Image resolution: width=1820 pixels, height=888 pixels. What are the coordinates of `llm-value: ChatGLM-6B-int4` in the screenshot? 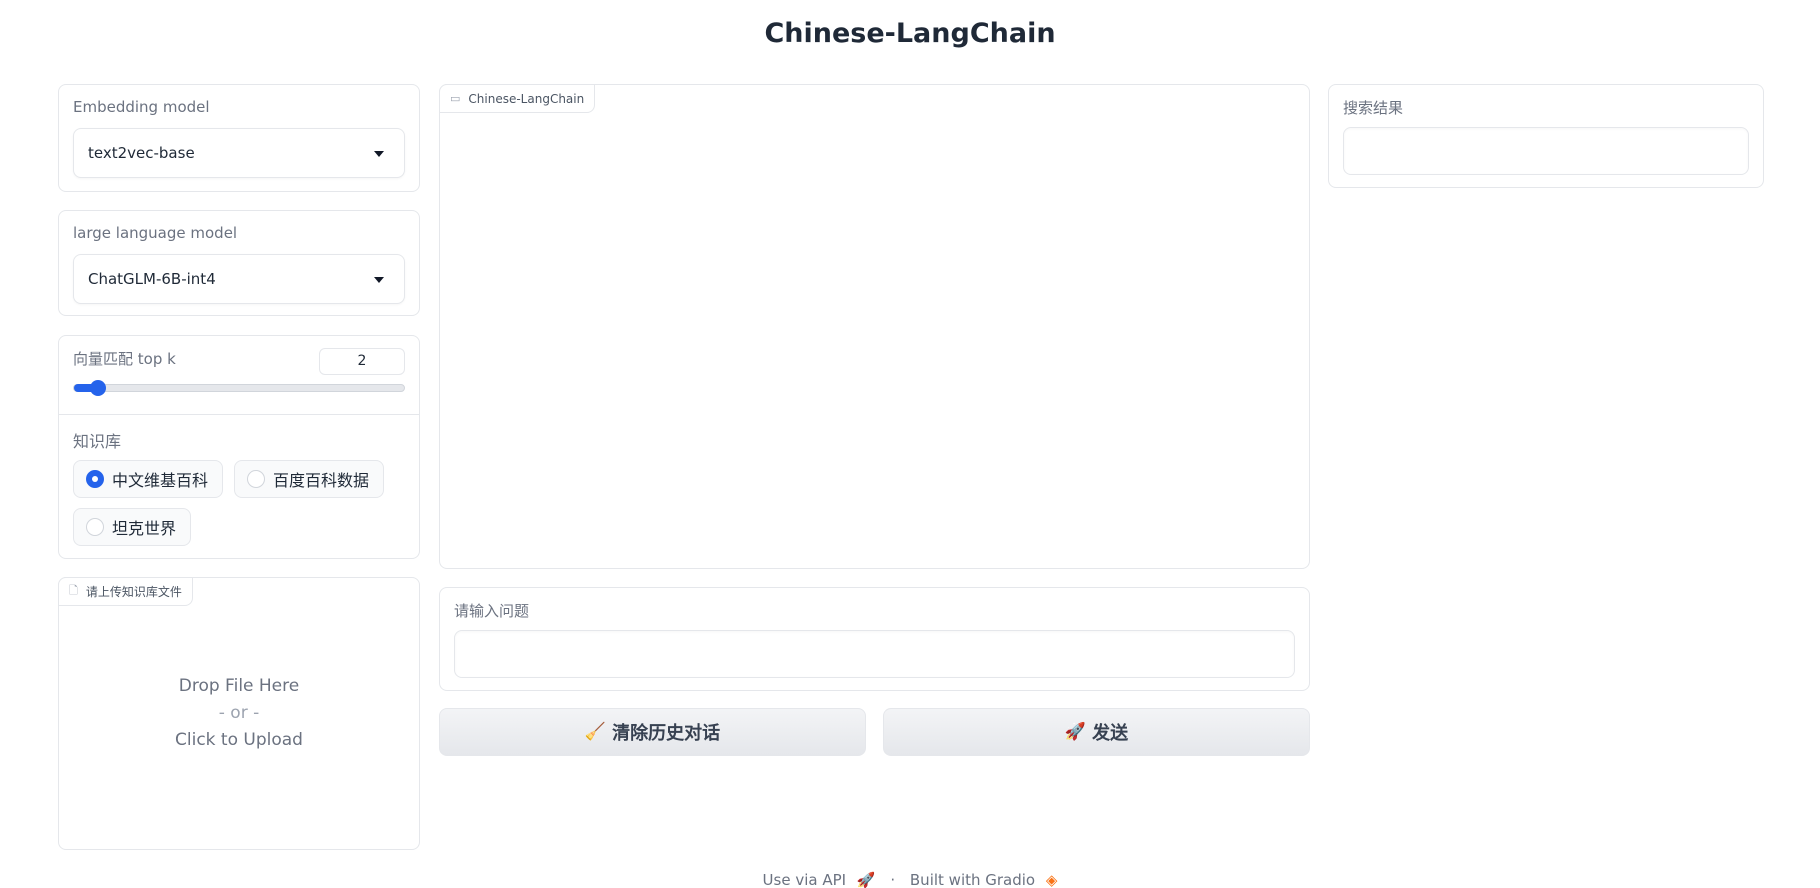 It's located at (152, 279).